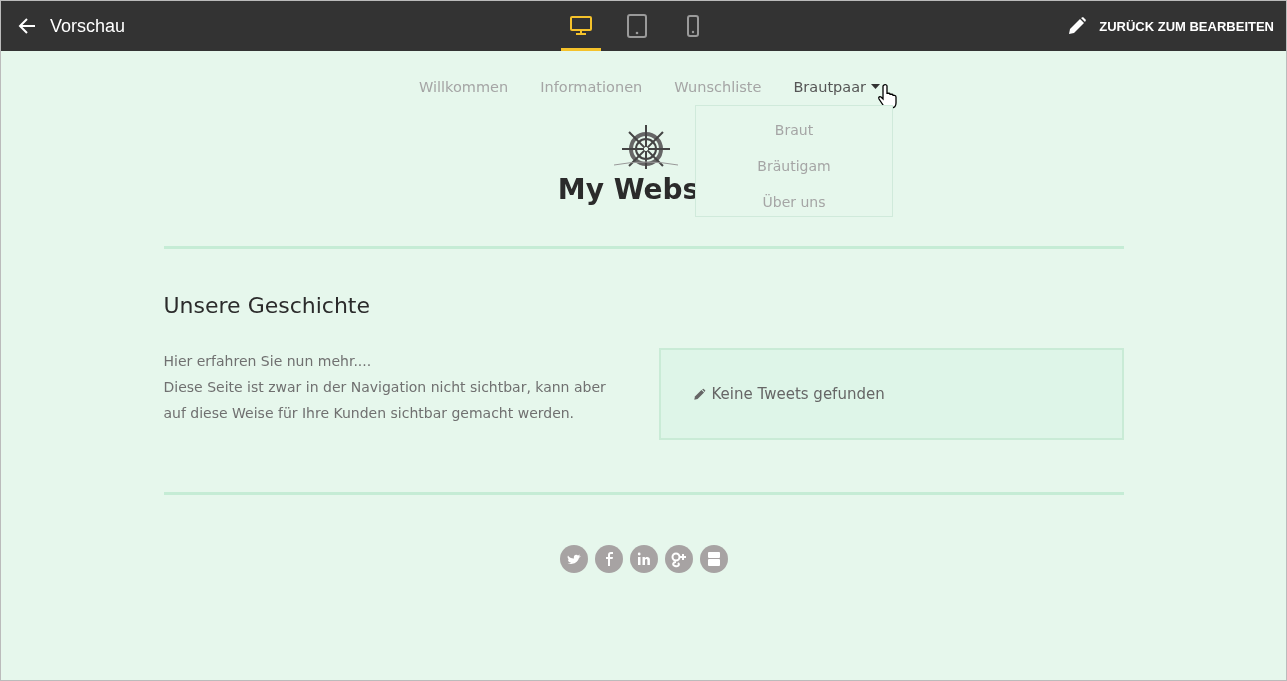  Describe the element at coordinates (464, 87) in the screenshot. I see `nav-link: Willkommen` at that location.